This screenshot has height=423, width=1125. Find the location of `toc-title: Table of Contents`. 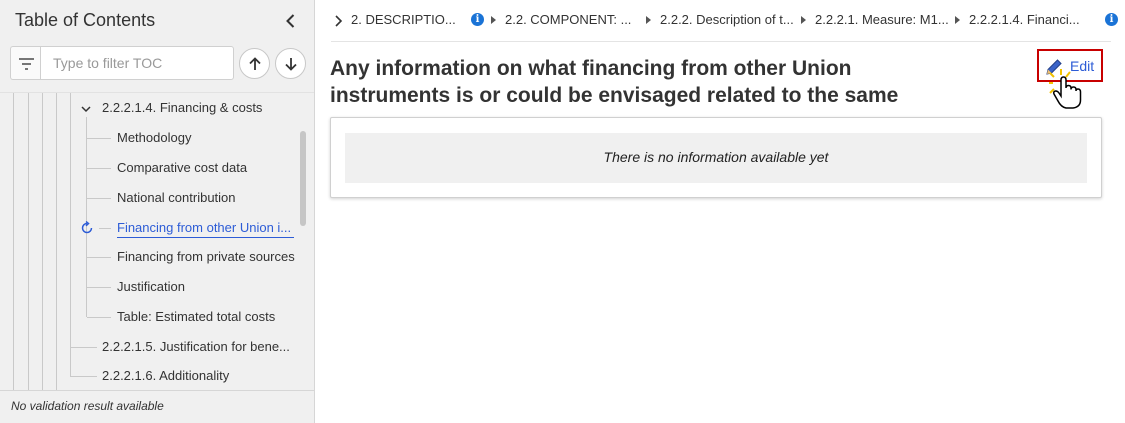

toc-title: Table of Contents is located at coordinates (85, 20).